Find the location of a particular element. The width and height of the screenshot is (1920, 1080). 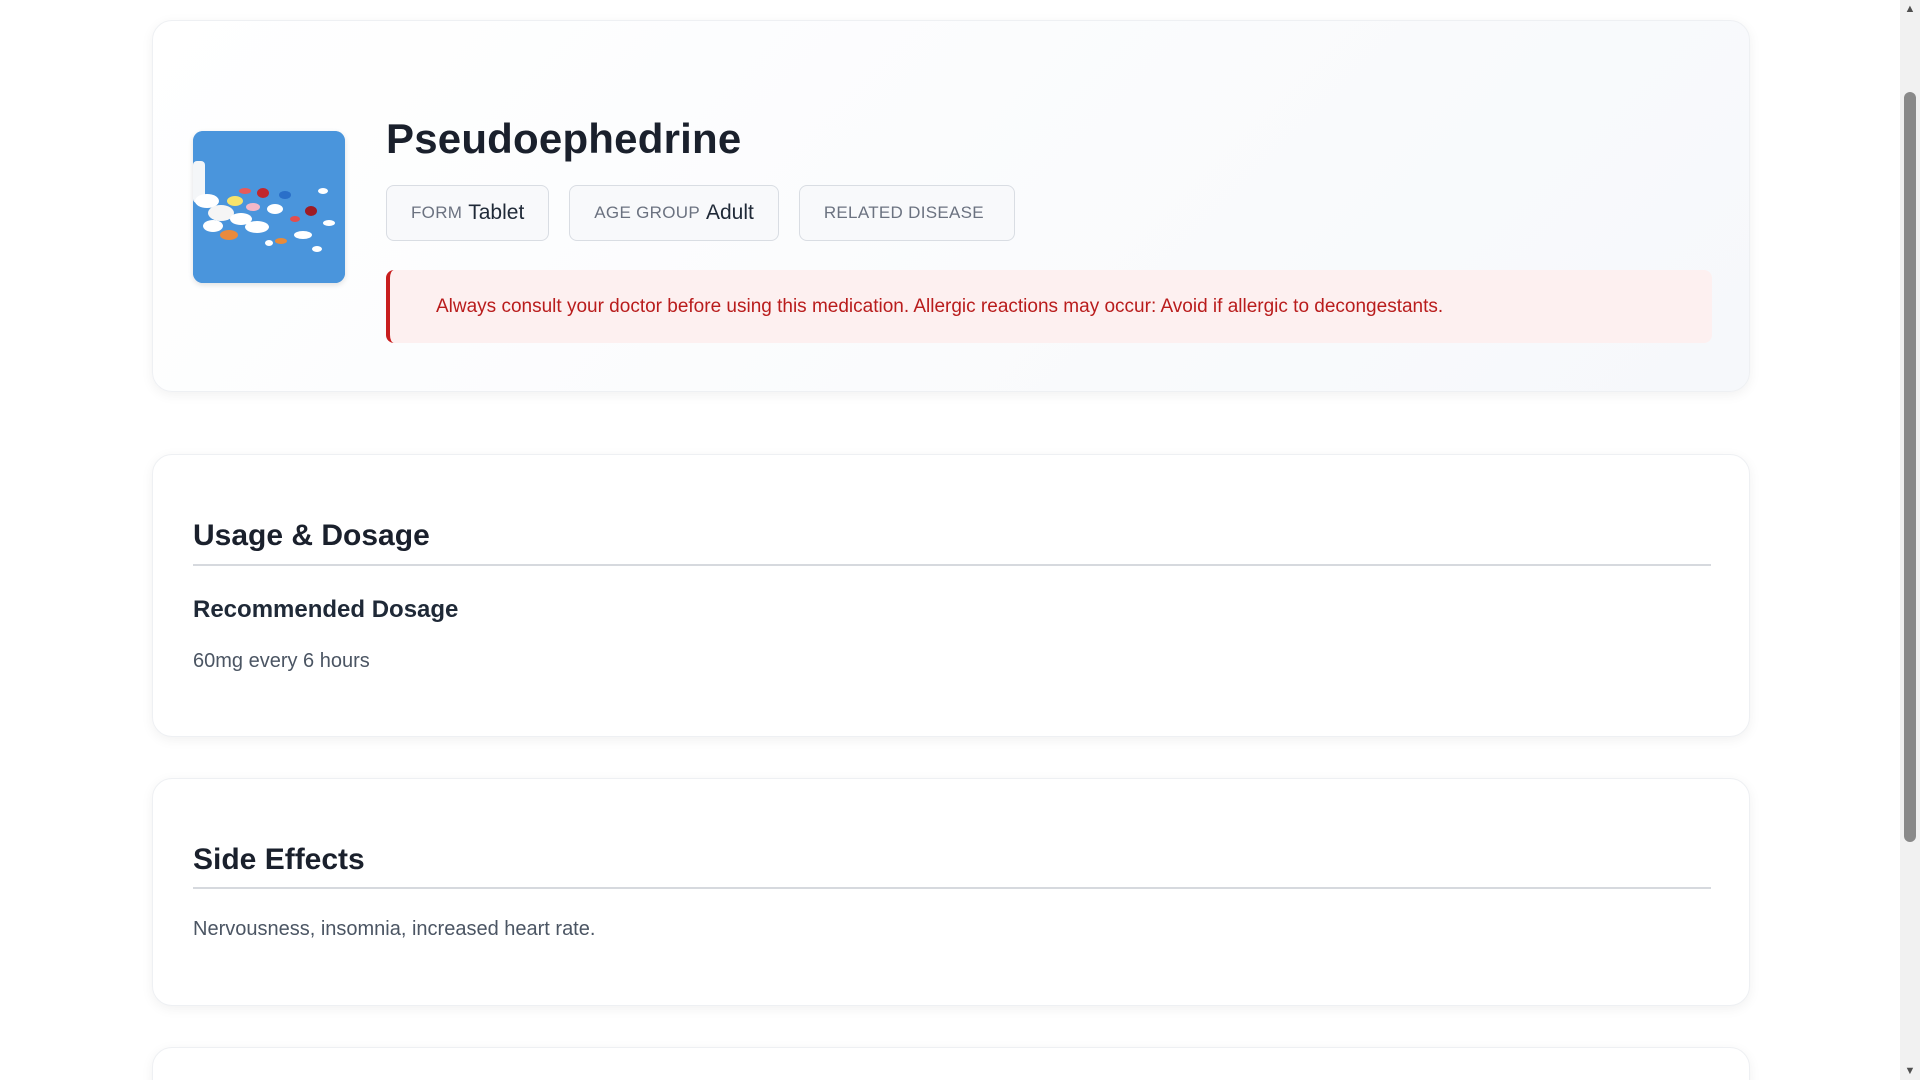

chip-age-group: AGE GROUP Adult is located at coordinates (674, 213).